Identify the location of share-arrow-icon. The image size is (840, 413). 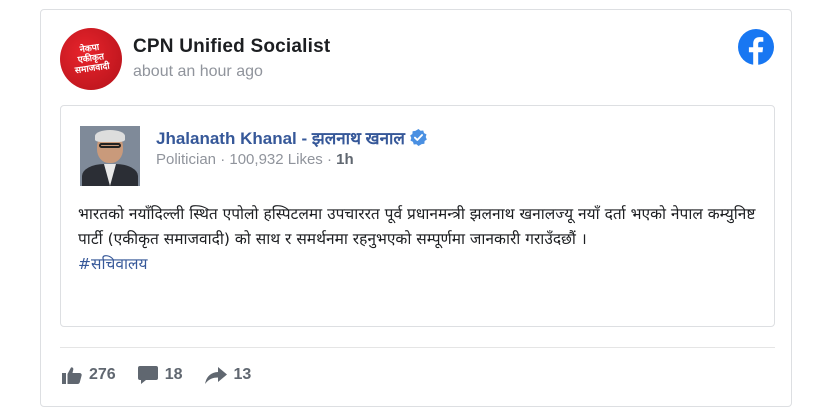
(215, 375).